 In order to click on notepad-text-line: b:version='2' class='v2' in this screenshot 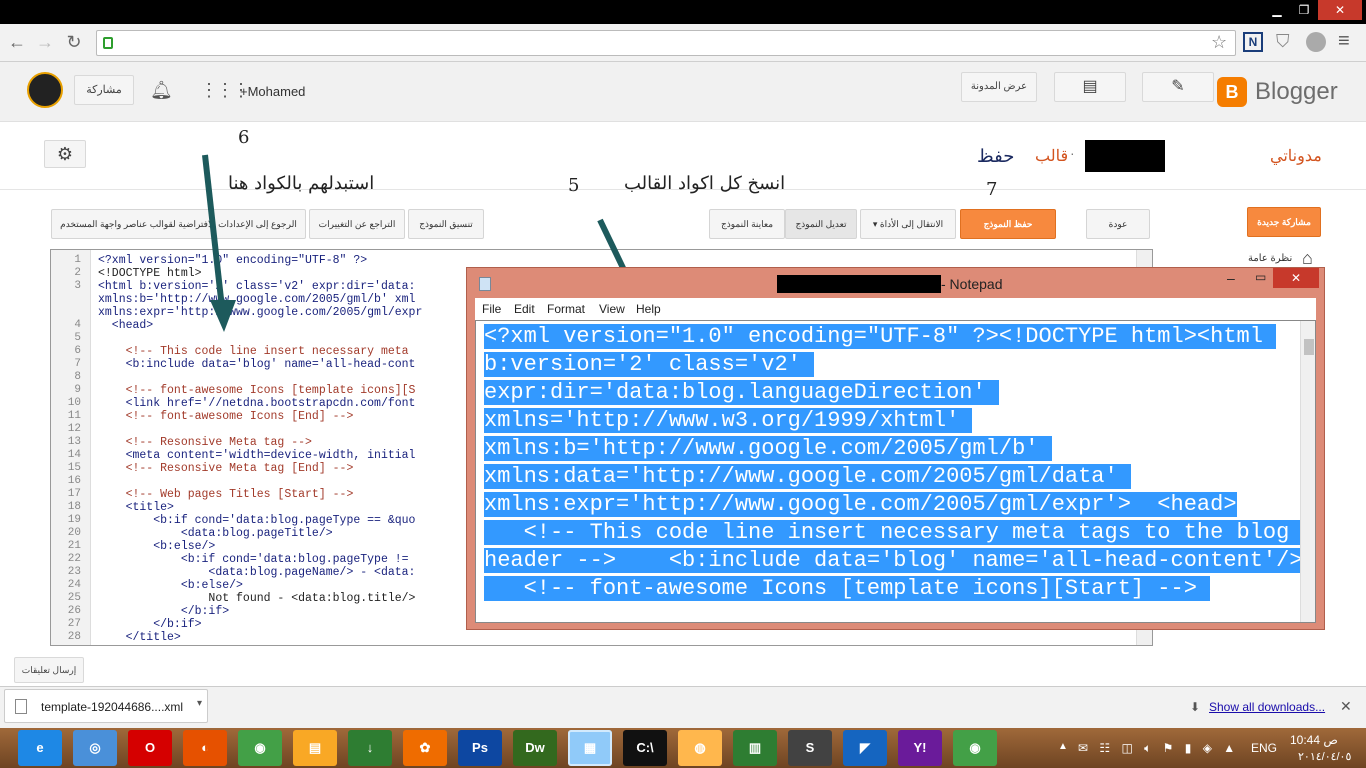, I will do `click(649, 365)`.